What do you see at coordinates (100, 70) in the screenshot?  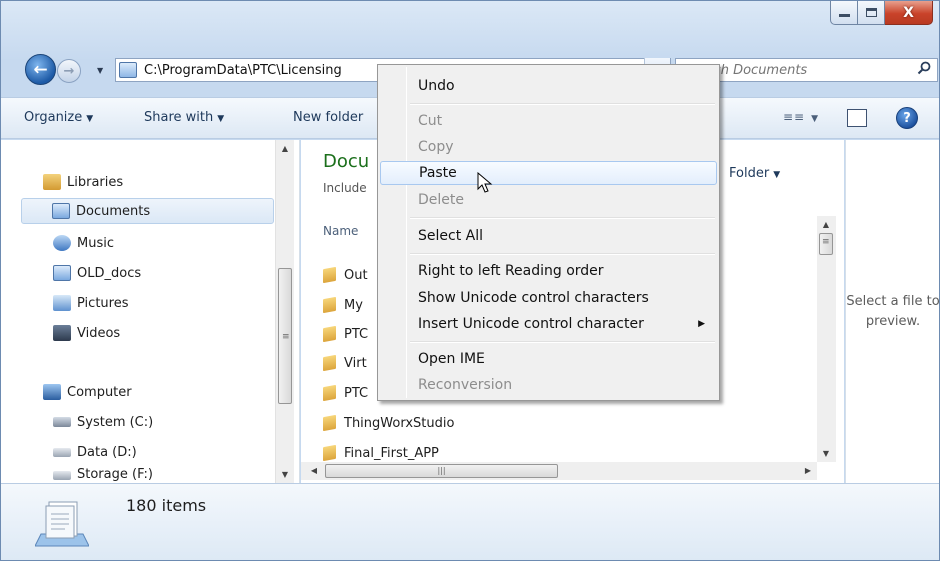 I see `recent-pages-dropdown: ▼` at bounding box center [100, 70].